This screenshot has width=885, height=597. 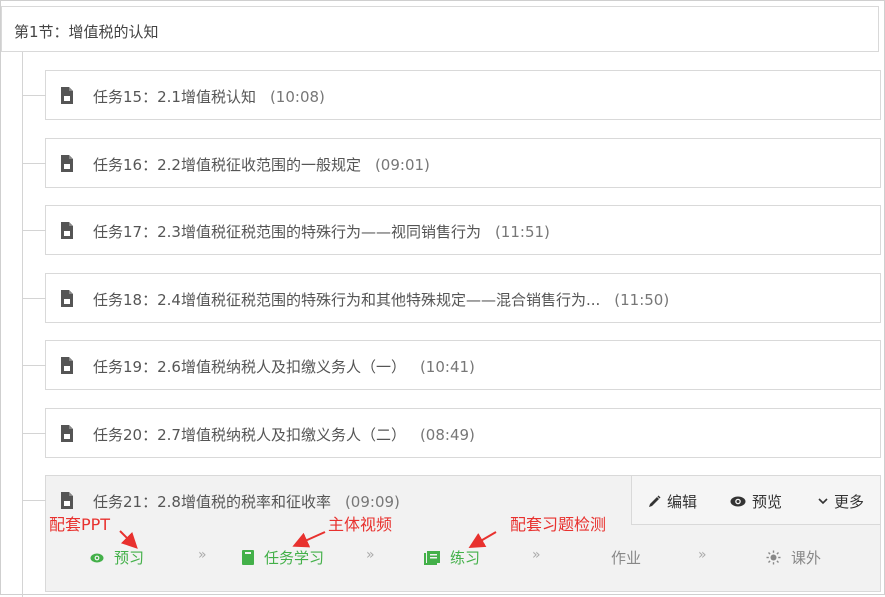 I want to click on annotation-arrow-ppt, so click(x=128, y=539).